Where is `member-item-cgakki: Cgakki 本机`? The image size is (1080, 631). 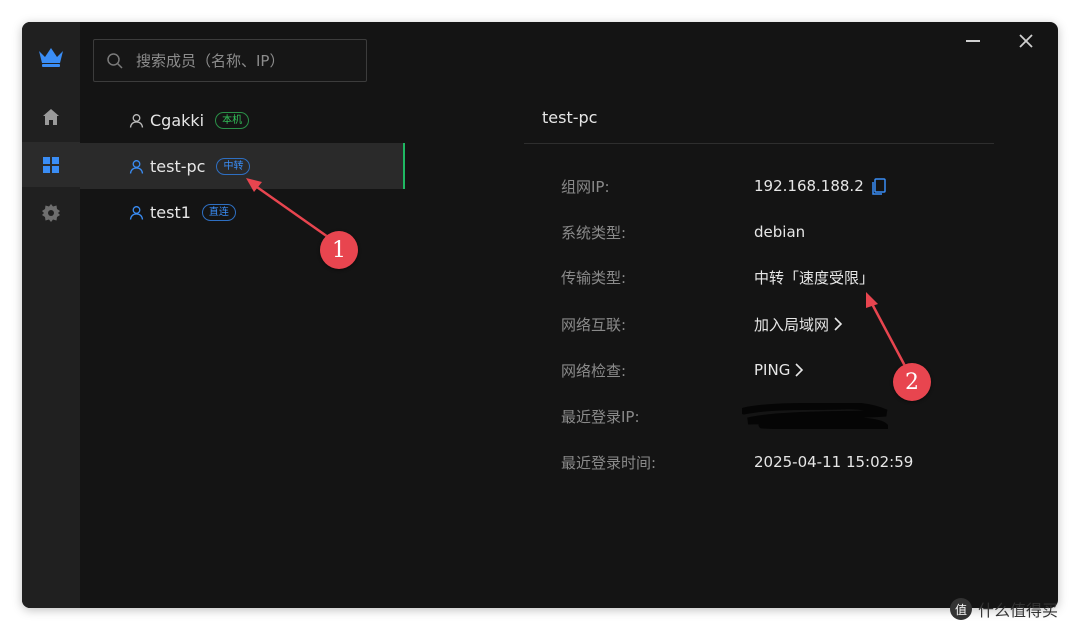
member-item-cgakki: Cgakki 本机 is located at coordinates (242, 120).